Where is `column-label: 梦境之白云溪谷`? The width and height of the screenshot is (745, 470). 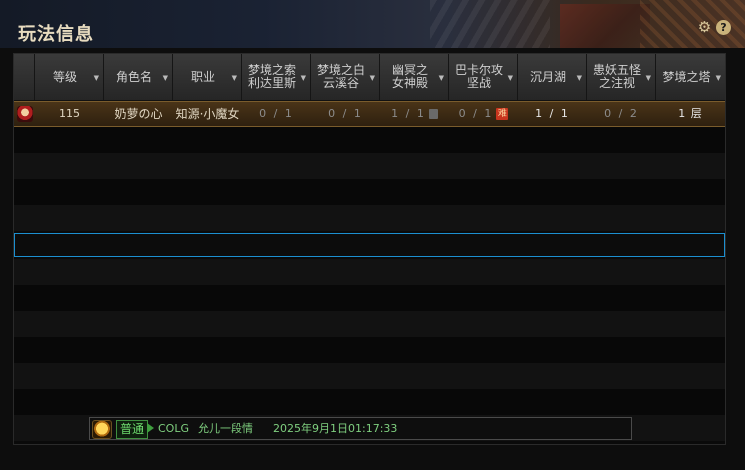 column-label: 梦境之白云溪谷 is located at coordinates (340, 76).